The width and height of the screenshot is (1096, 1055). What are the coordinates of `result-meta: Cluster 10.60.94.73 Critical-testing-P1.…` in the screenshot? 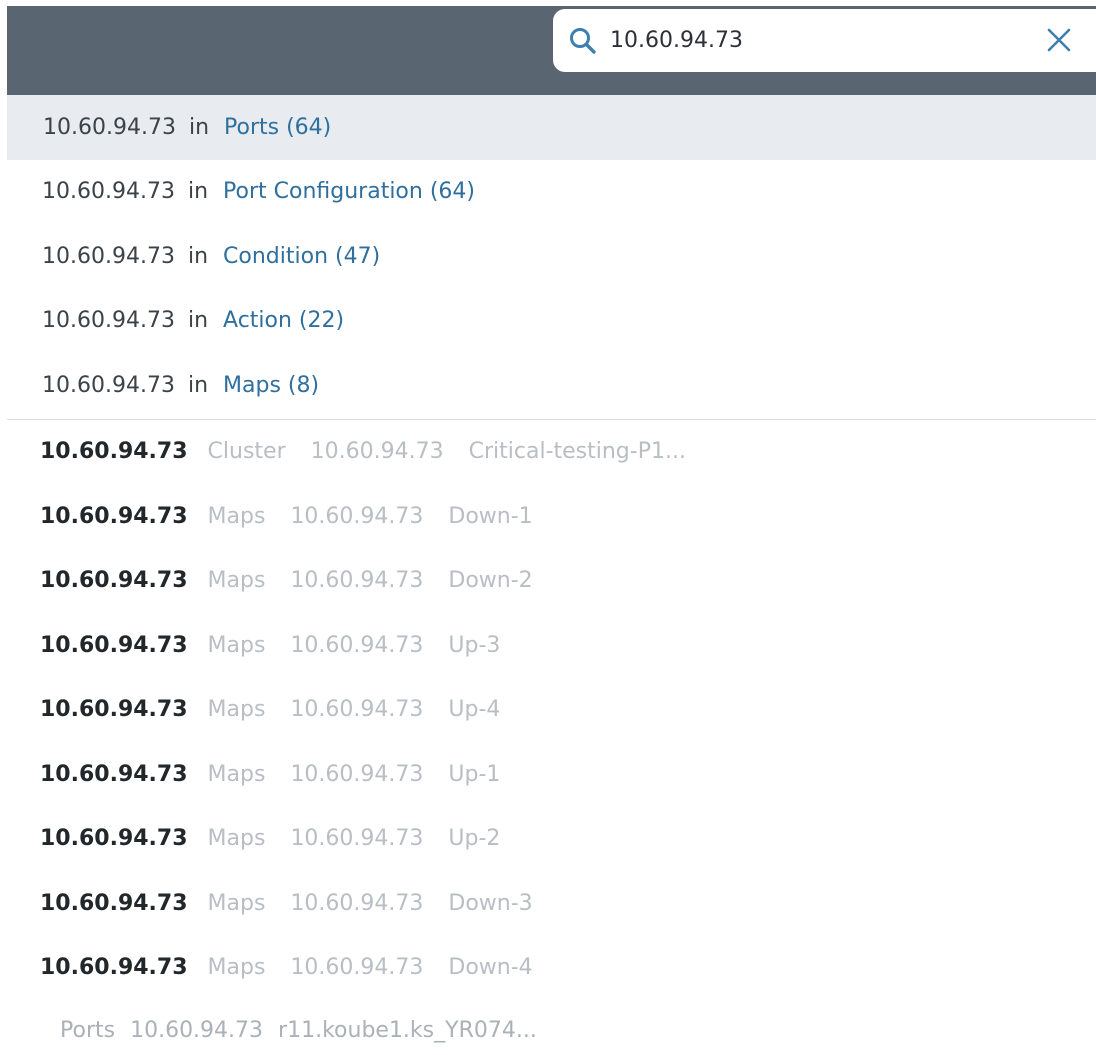 It's located at (447, 451).